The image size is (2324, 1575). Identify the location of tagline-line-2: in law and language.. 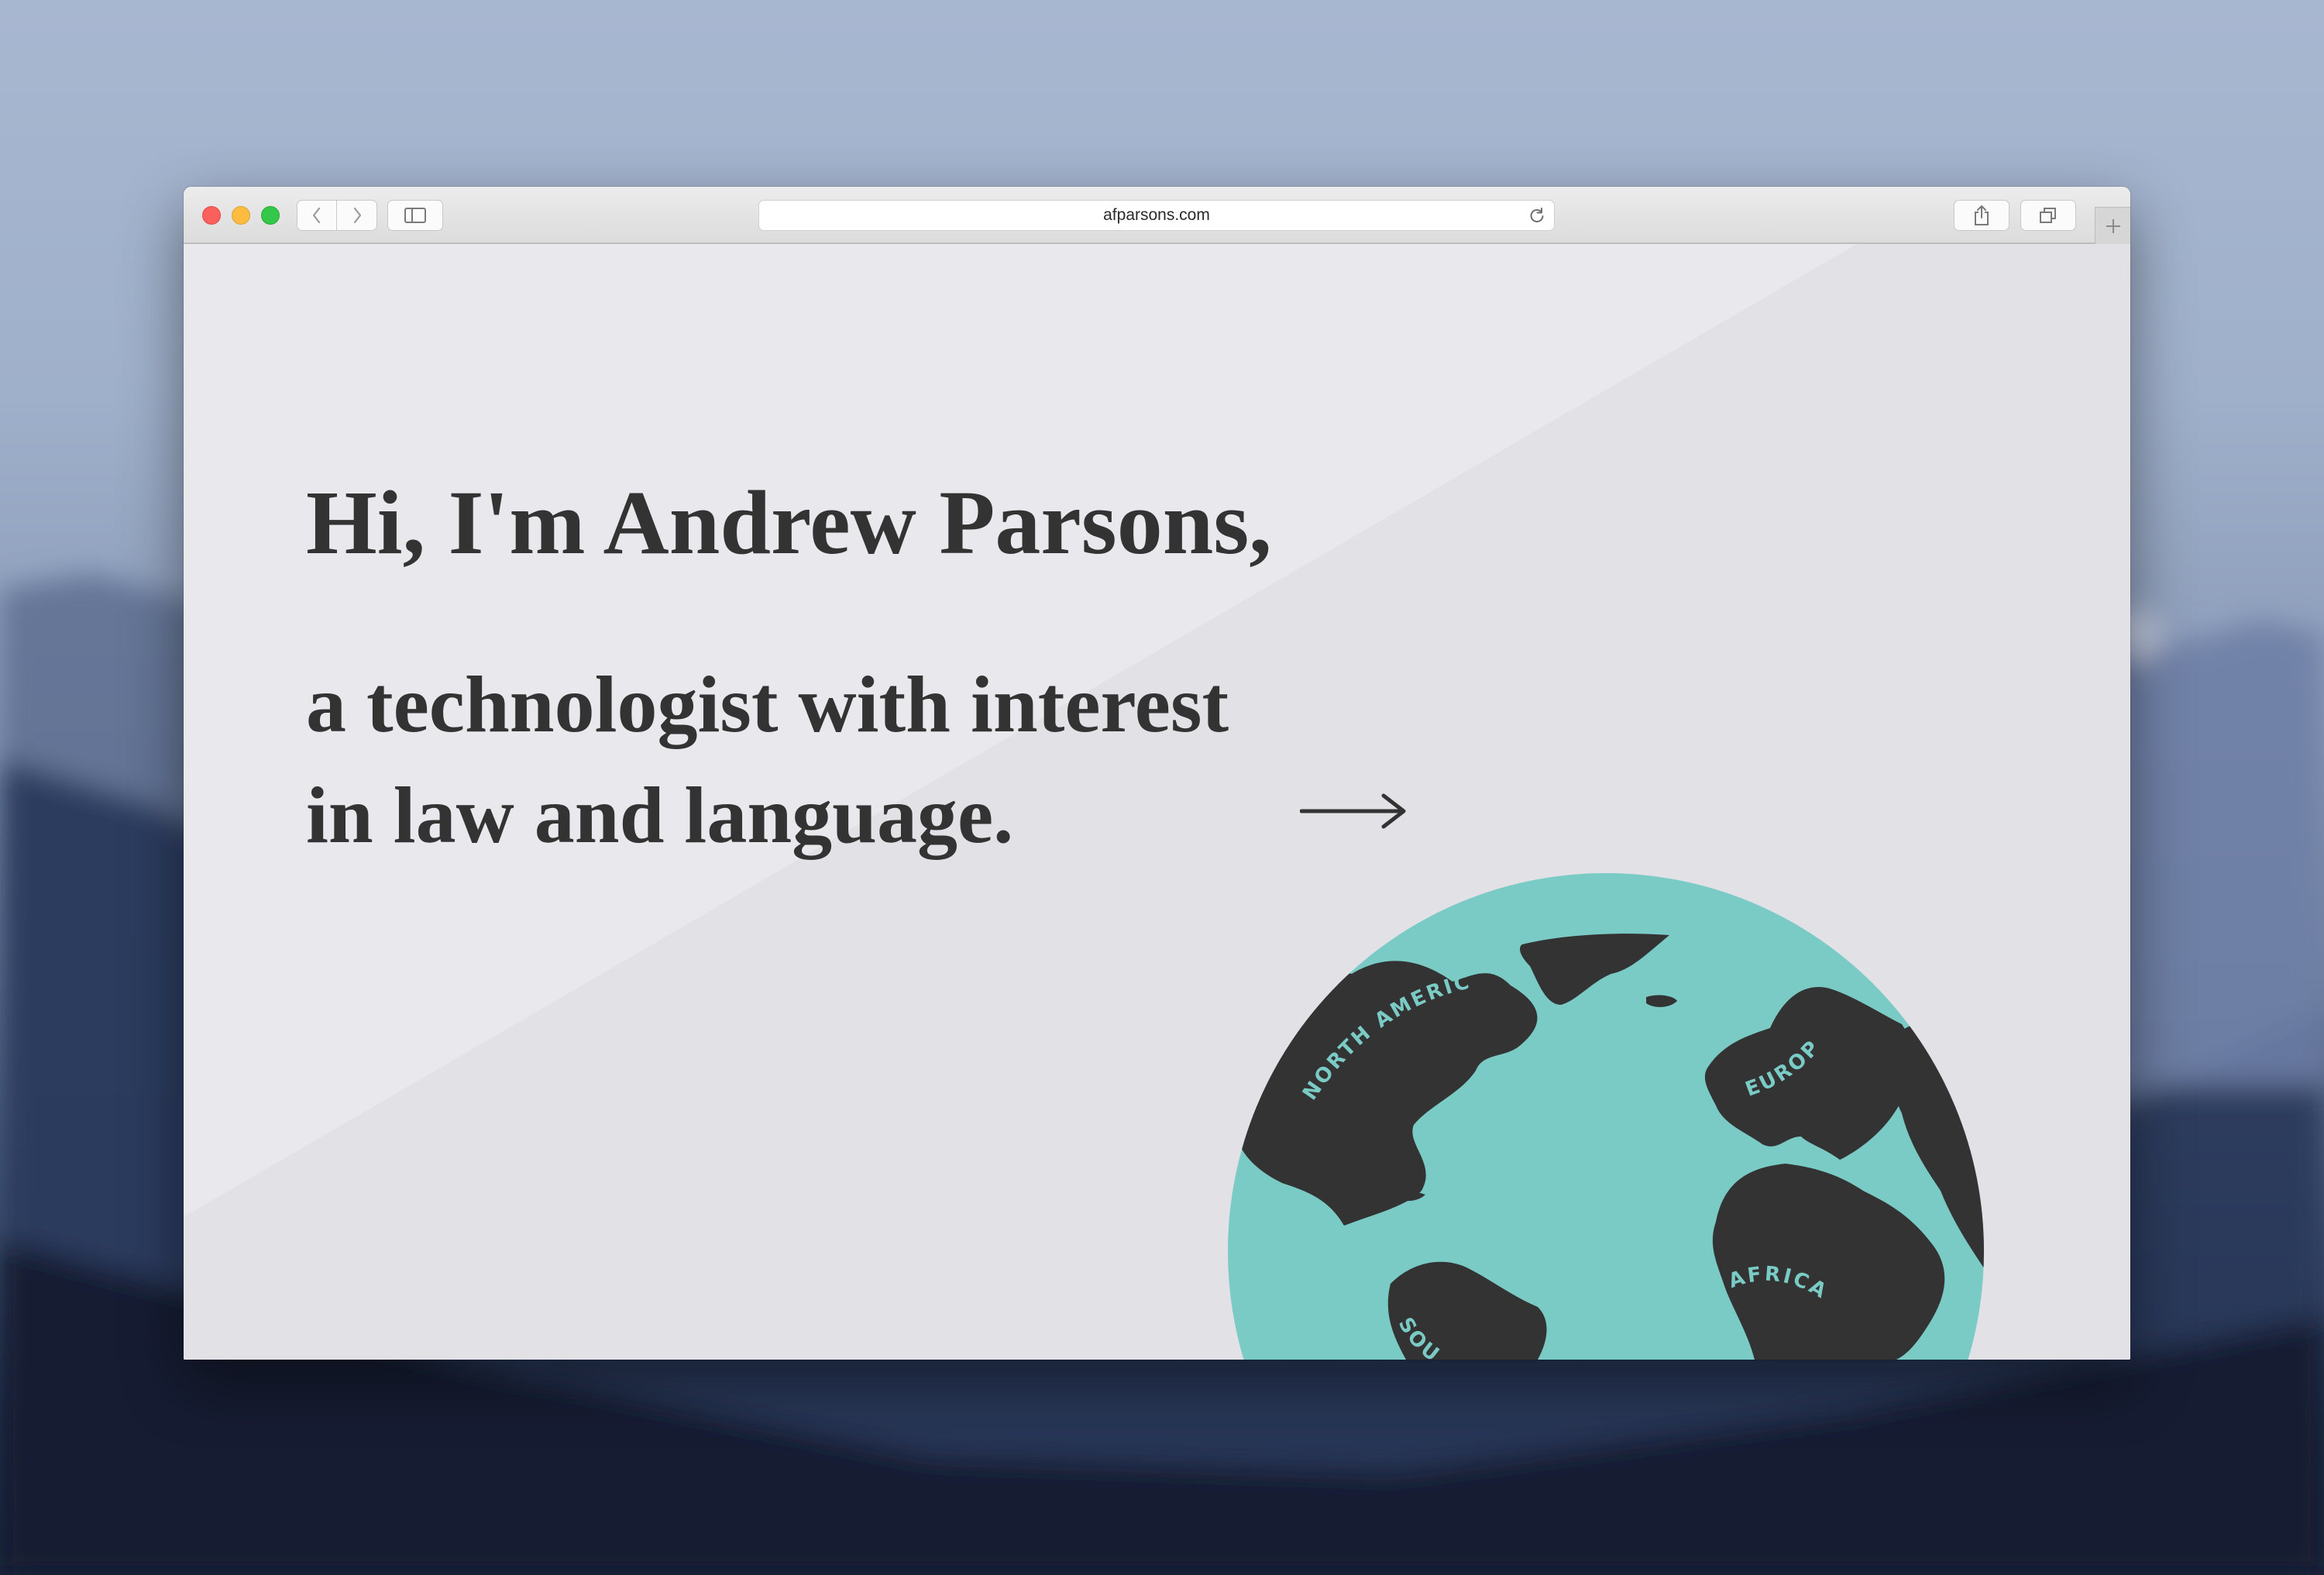
(660, 822).